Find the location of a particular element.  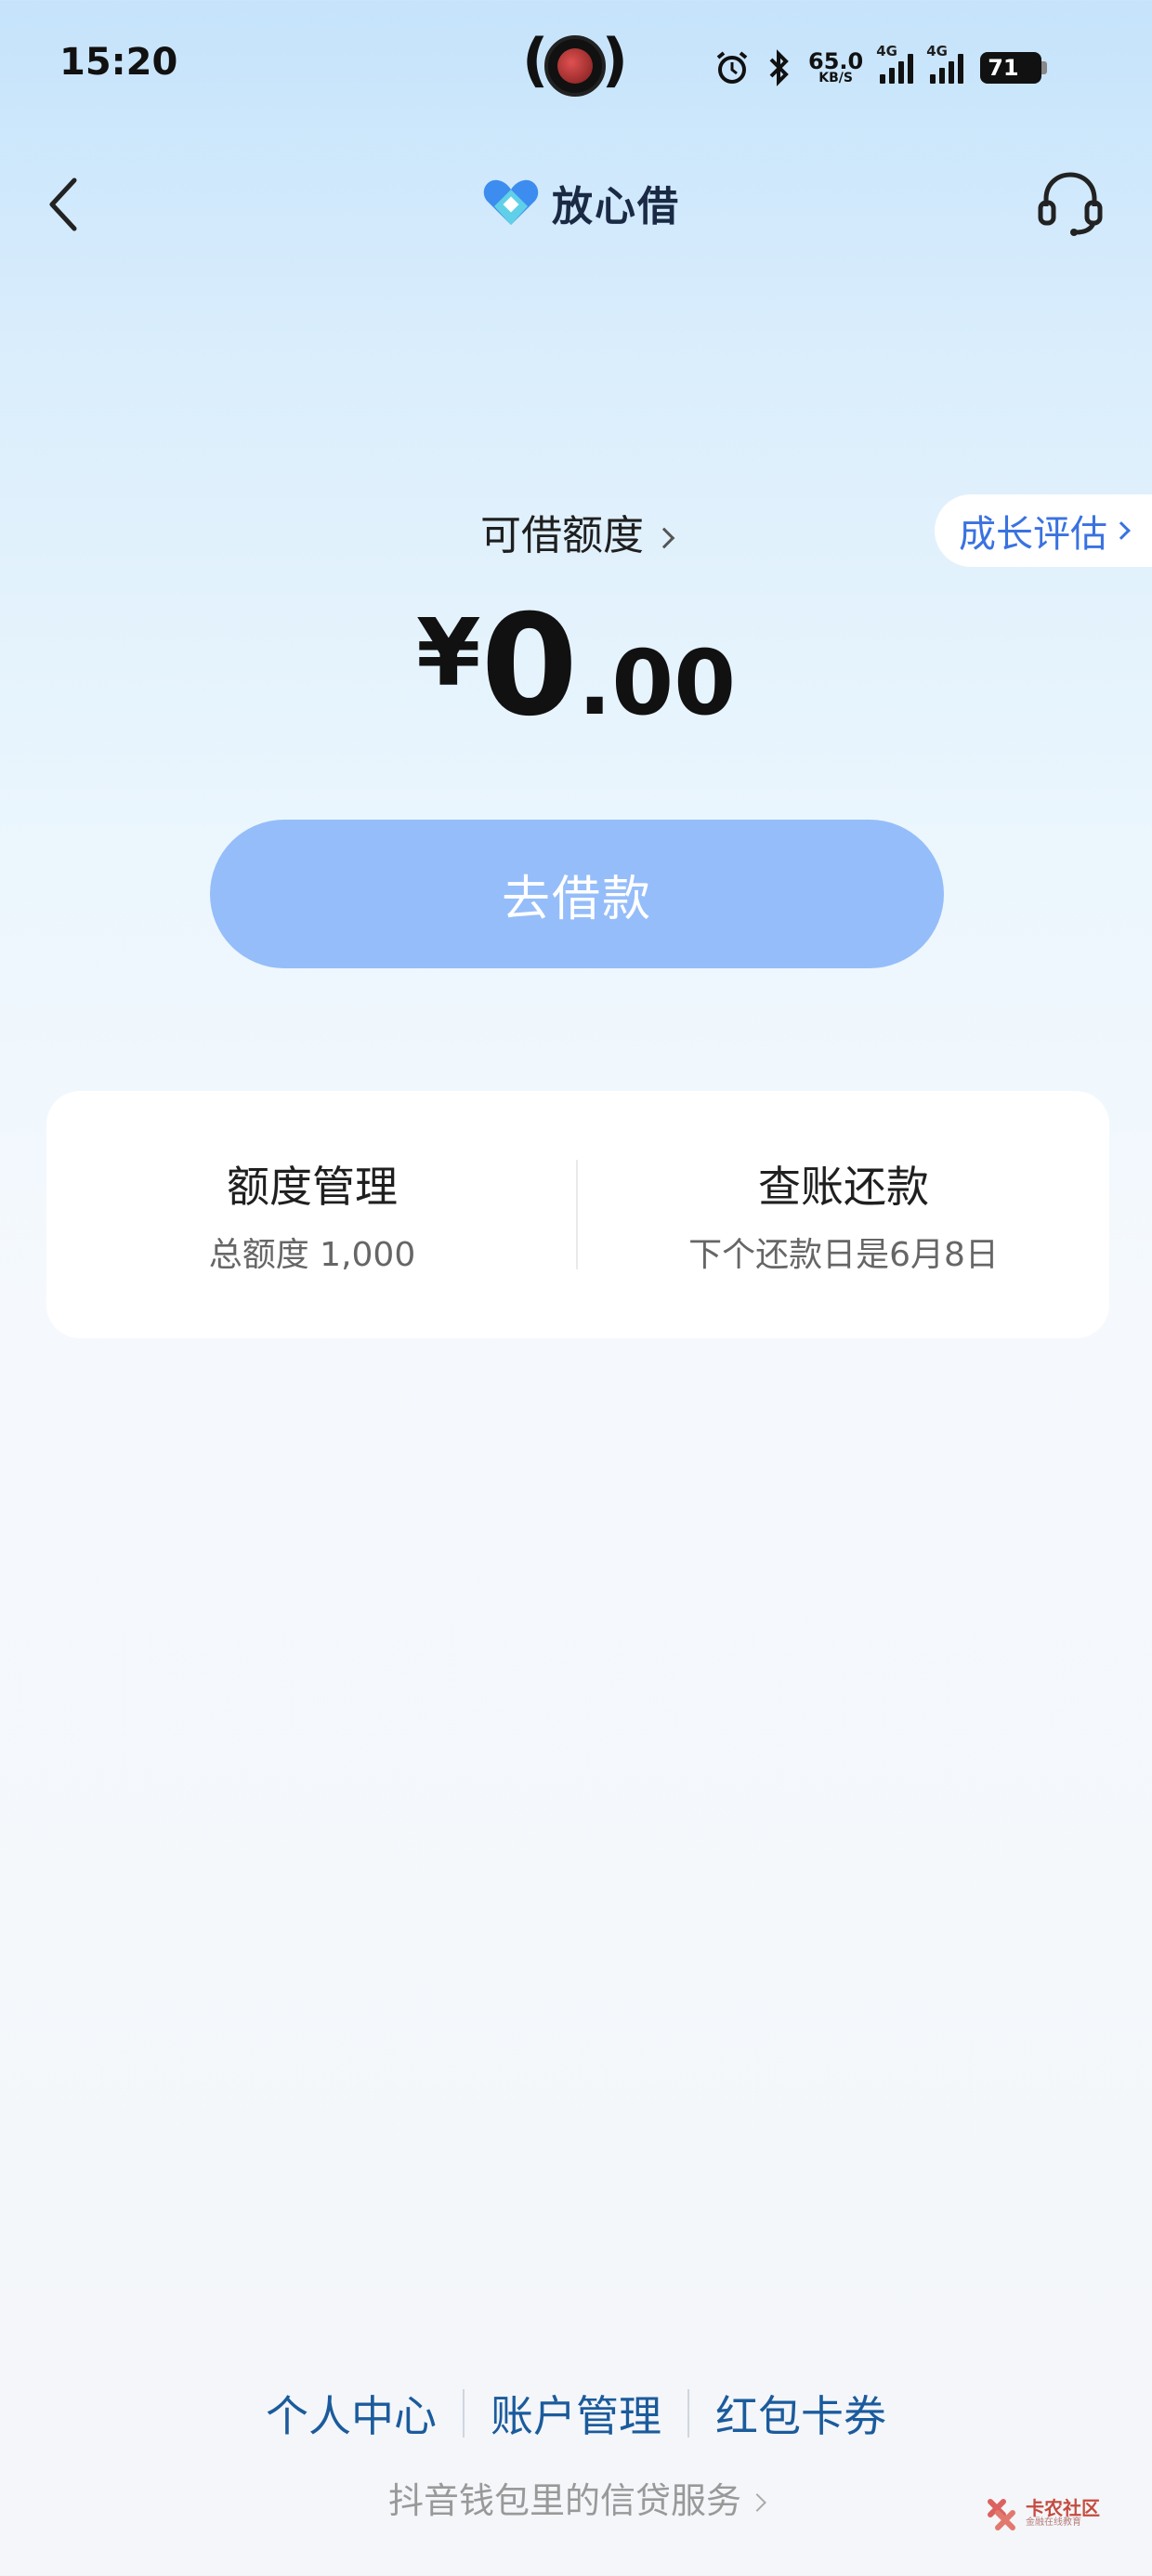

amount-decimal: .00 is located at coordinates (657, 683).